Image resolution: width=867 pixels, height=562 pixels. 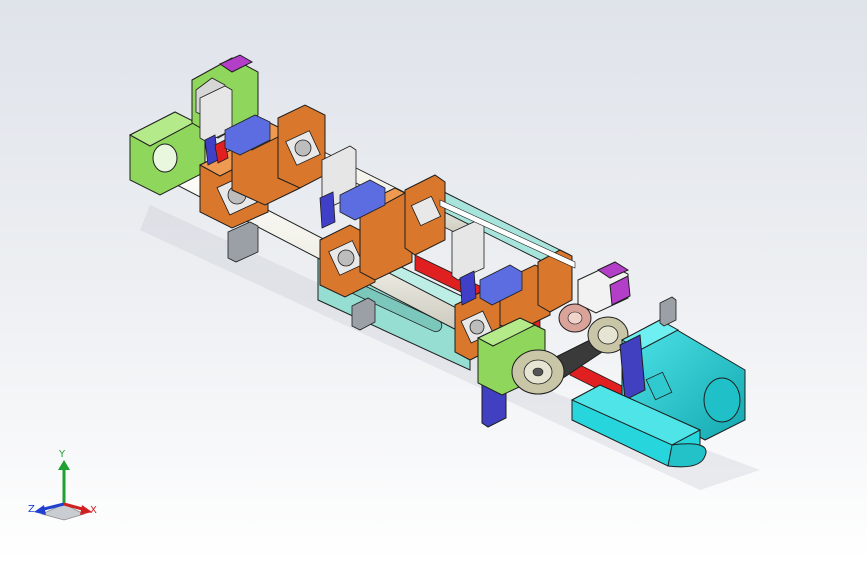 What do you see at coordinates (93, 510) in the screenshot?
I see `triad-x-label: X` at bounding box center [93, 510].